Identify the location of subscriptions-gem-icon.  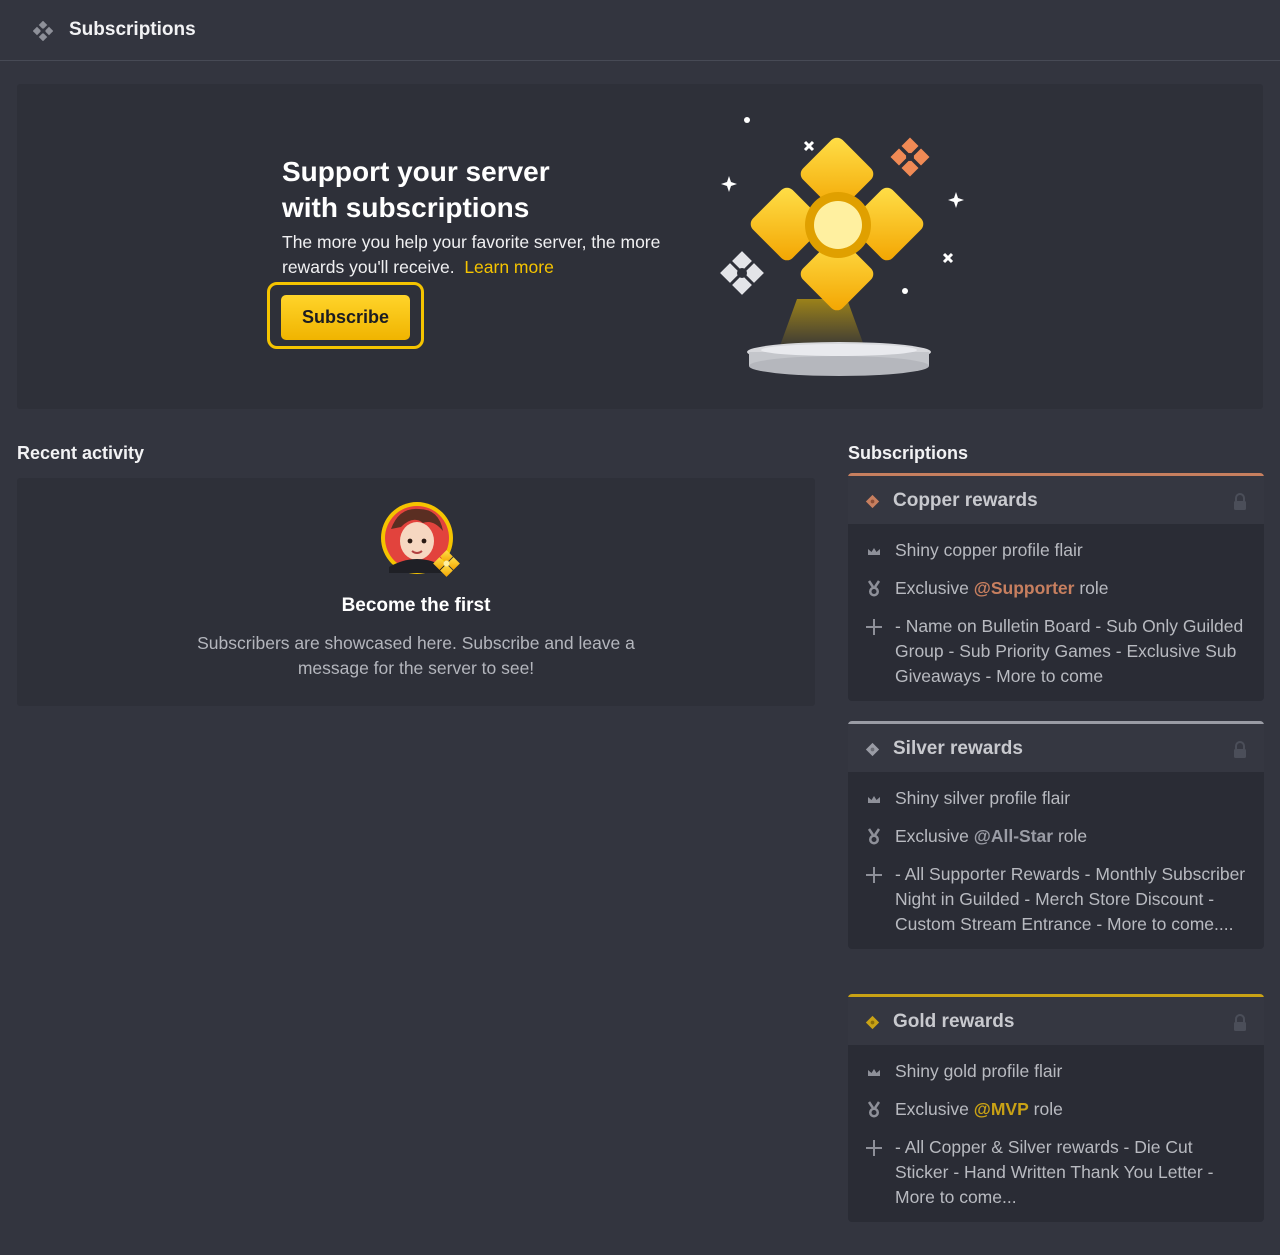
(43, 31).